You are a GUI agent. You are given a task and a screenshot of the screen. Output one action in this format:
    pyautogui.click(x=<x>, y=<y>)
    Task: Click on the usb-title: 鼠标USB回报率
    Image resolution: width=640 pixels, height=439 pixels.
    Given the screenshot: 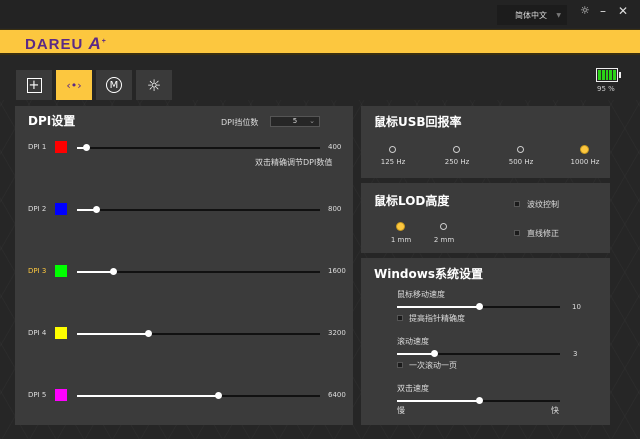 What is the action you would take?
    pyautogui.click(x=418, y=122)
    